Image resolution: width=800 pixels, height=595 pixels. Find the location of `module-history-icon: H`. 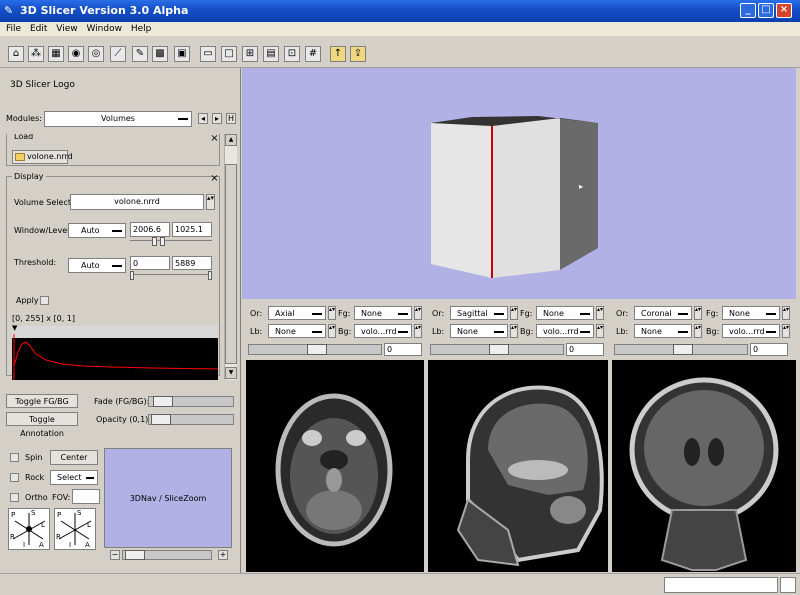

module-history-icon: H is located at coordinates (231, 118).